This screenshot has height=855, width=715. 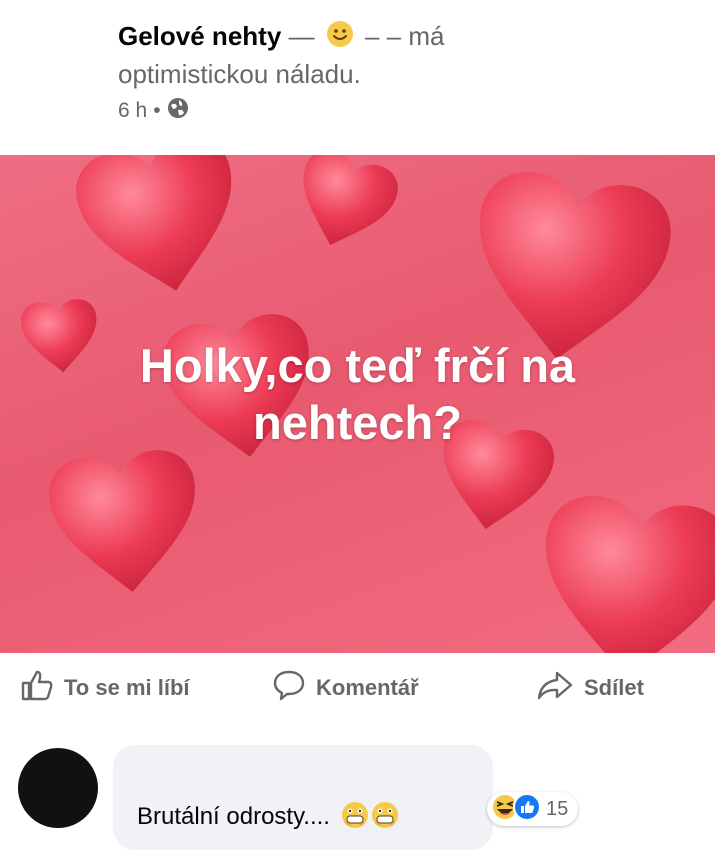 What do you see at coordinates (370, 818) in the screenshot?
I see `shocked-emoji-icon` at bounding box center [370, 818].